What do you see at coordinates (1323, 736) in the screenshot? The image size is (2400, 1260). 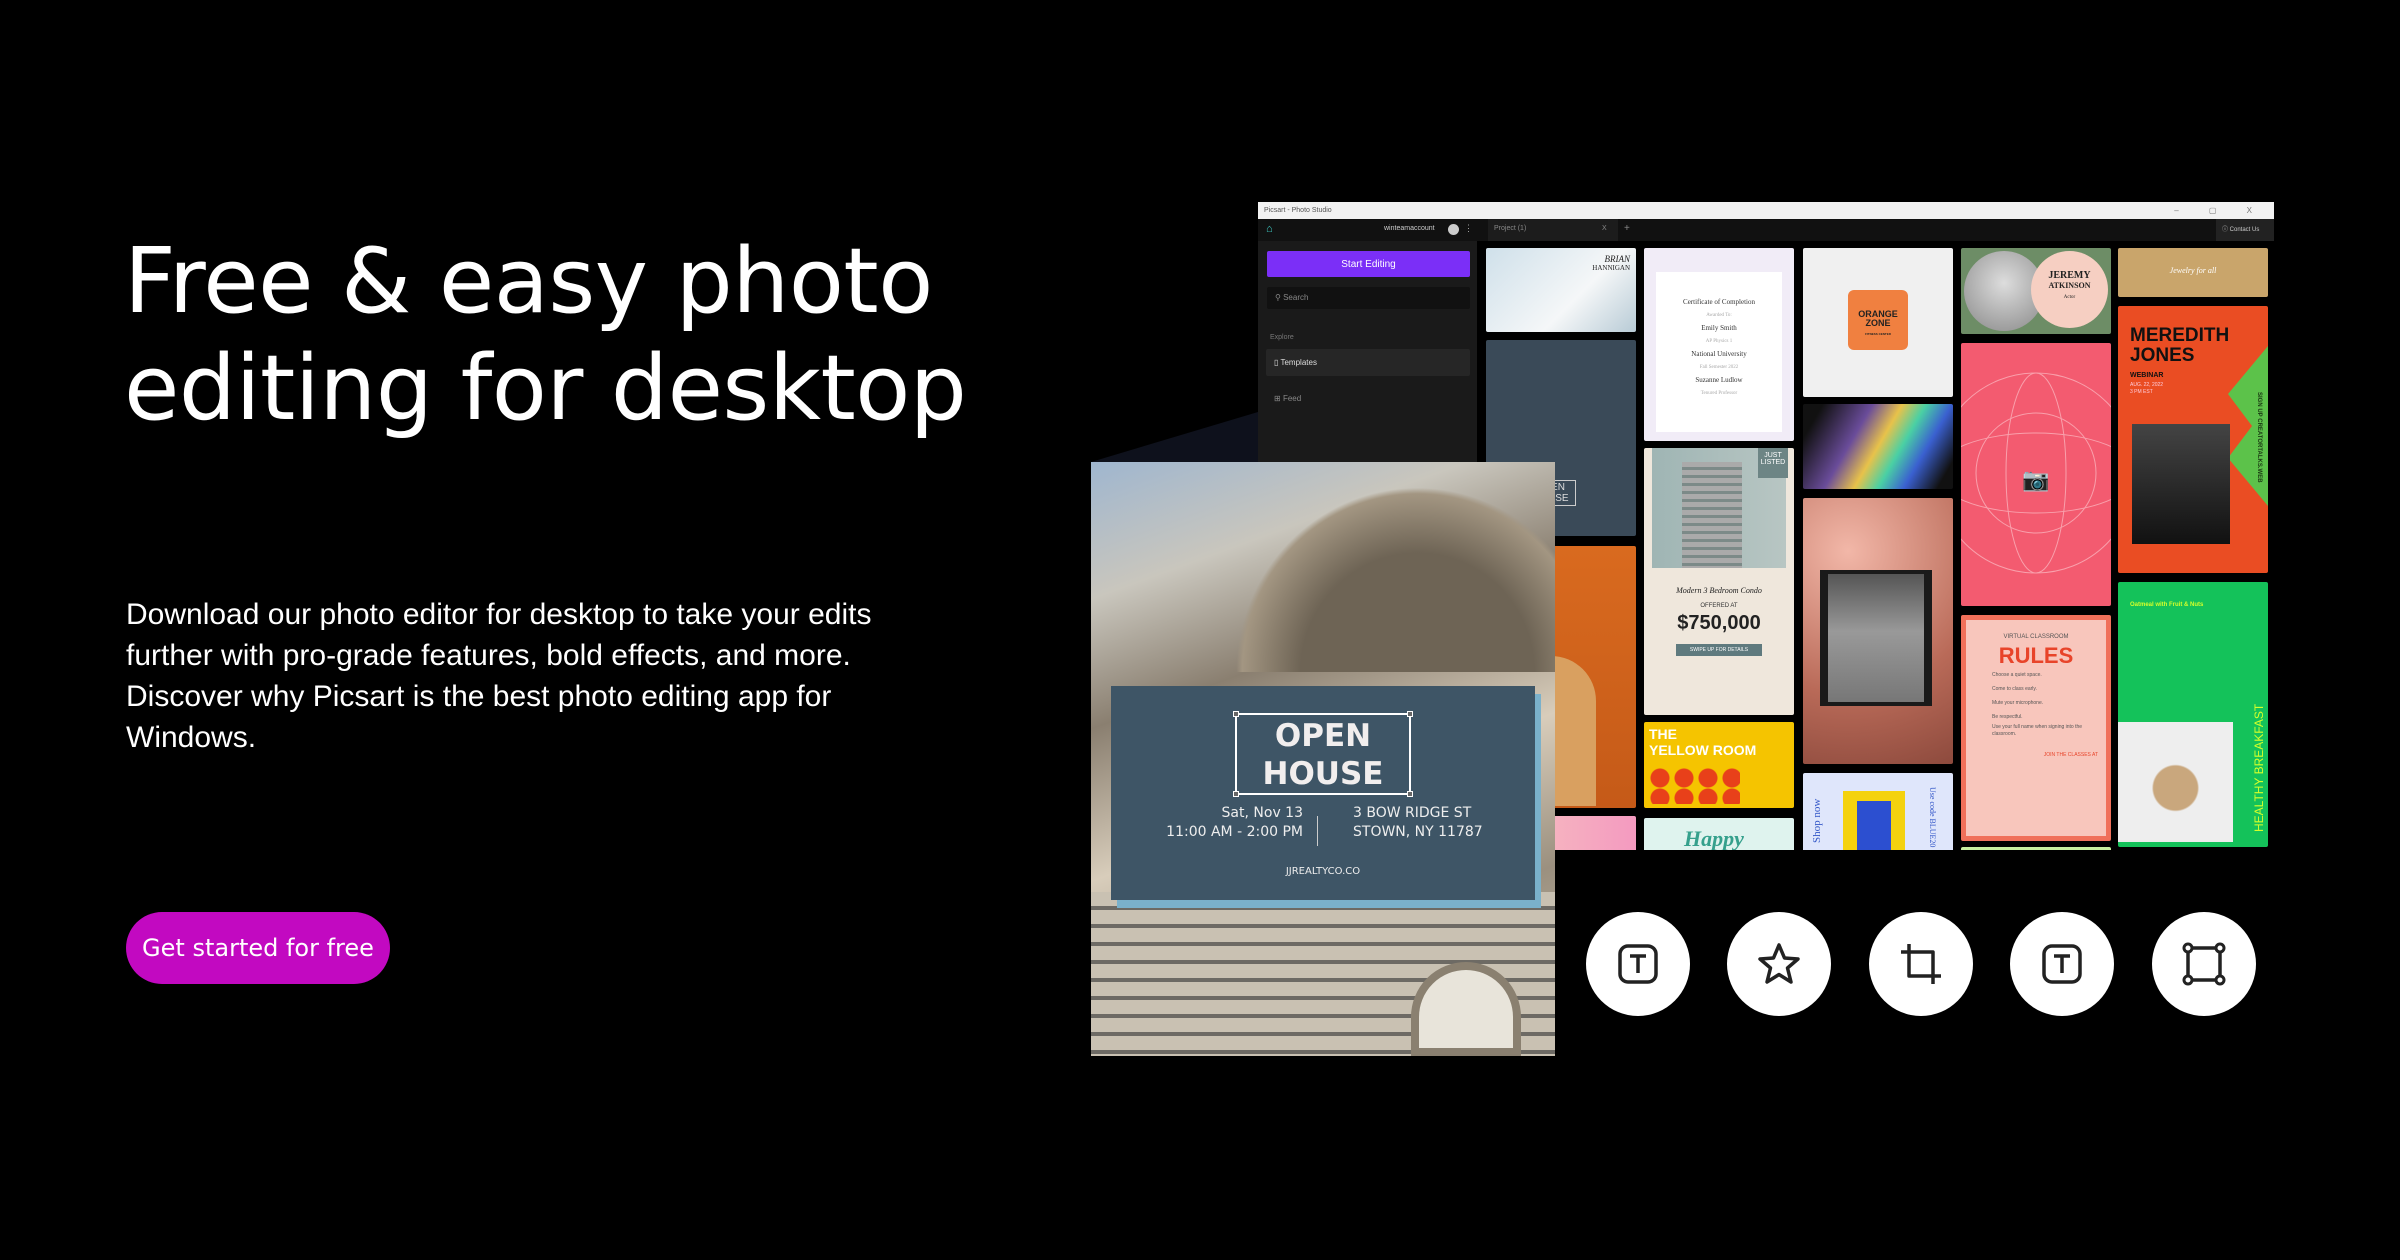 I see `open-house-title-1: OPEN` at bounding box center [1323, 736].